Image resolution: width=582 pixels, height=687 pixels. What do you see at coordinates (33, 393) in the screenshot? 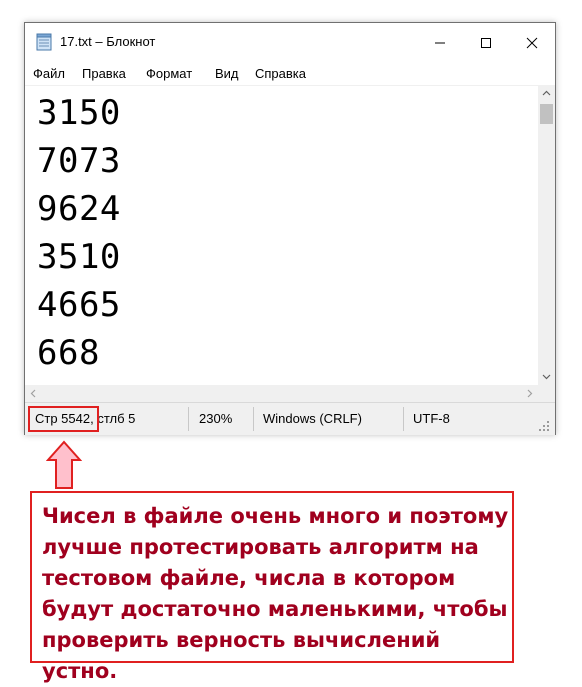
I see `scroll-left-icon` at bounding box center [33, 393].